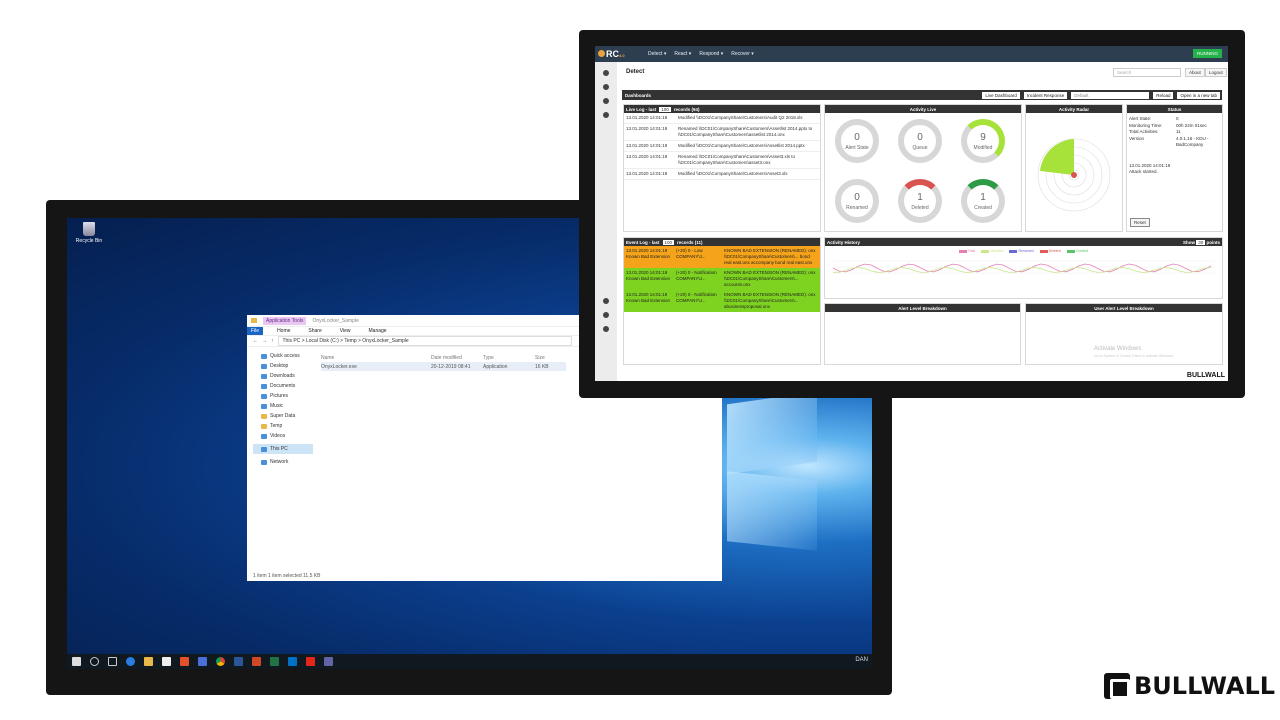  What do you see at coordinates (606, 73) in the screenshot?
I see `dashboard-icon` at bounding box center [606, 73].